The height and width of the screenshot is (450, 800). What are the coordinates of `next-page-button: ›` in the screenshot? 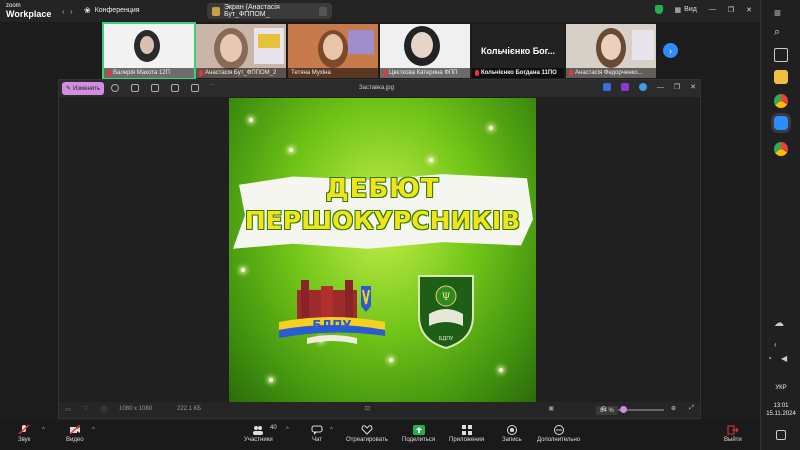 It's located at (670, 50).